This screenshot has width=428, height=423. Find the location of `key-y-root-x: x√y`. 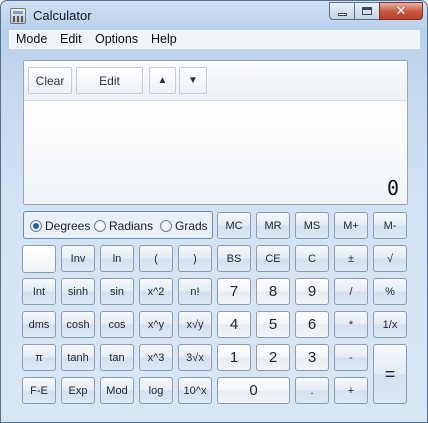

key-y-root-x: x√y is located at coordinates (195, 324).